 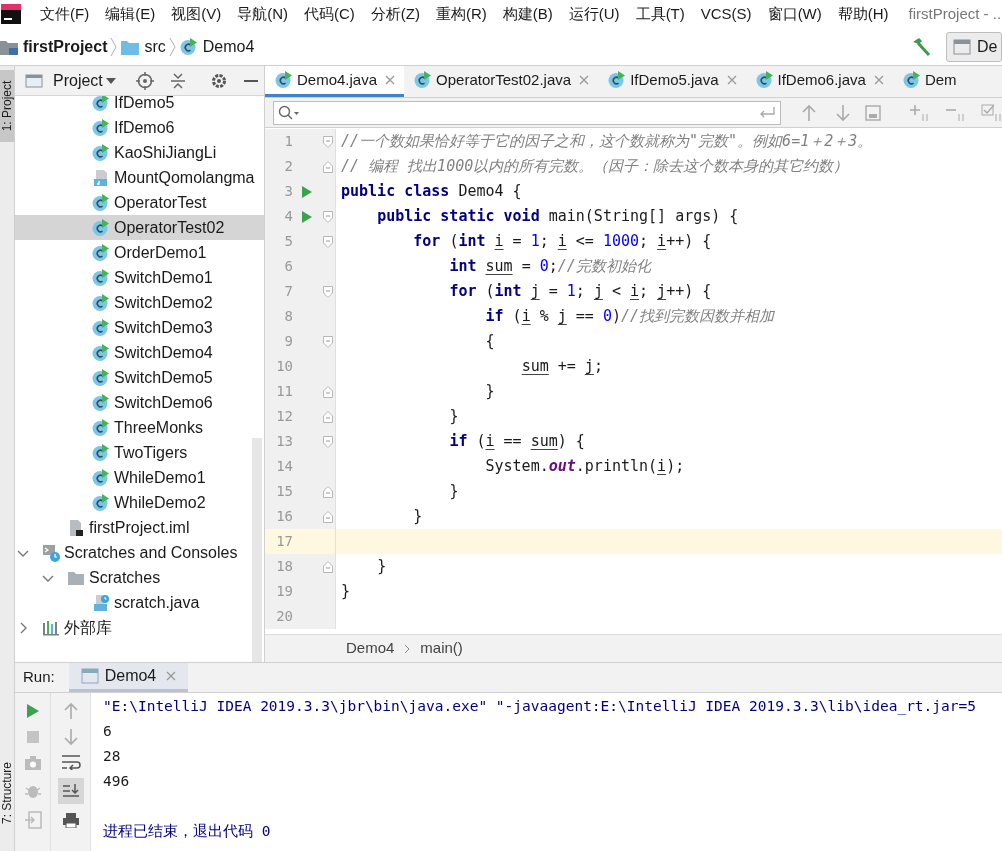 I want to click on menu-item: 导航(N), so click(x=262, y=14).